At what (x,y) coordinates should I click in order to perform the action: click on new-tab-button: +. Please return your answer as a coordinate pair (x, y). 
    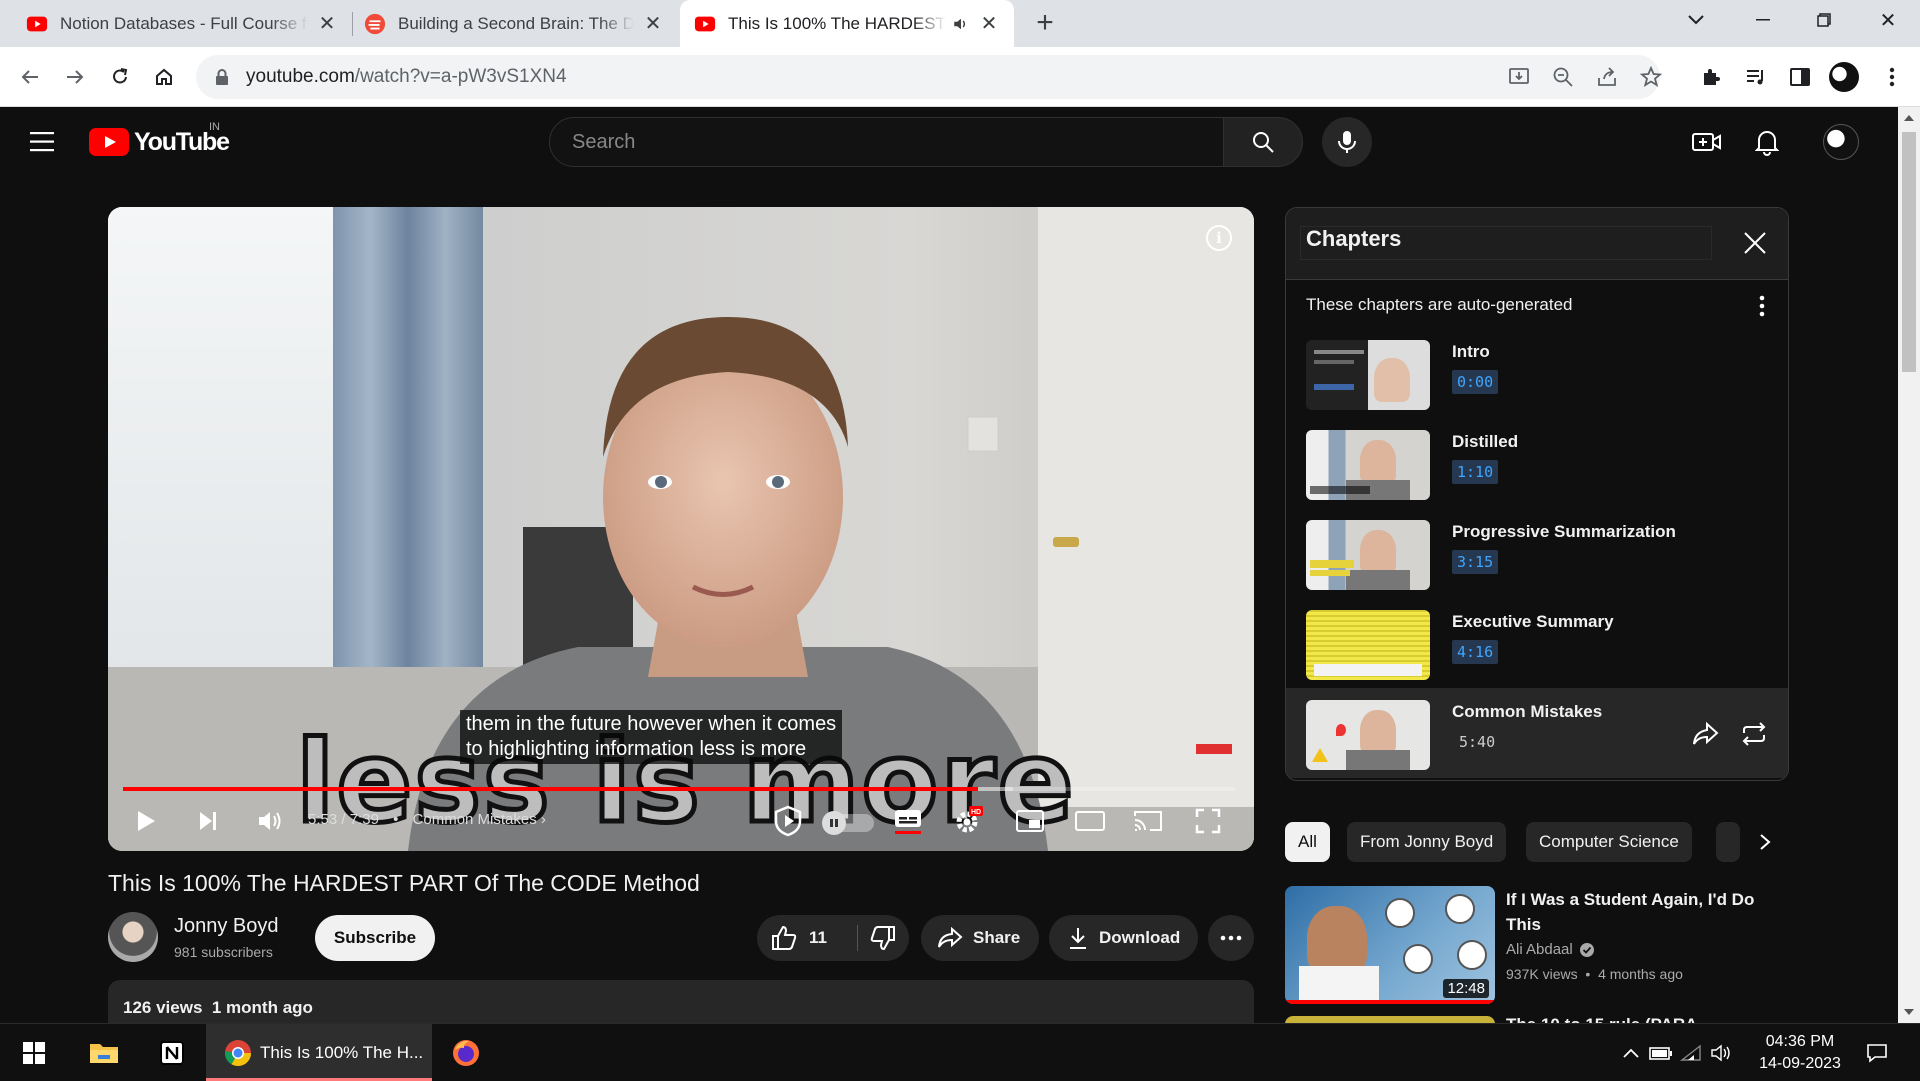
    Looking at the image, I should click on (1045, 22).